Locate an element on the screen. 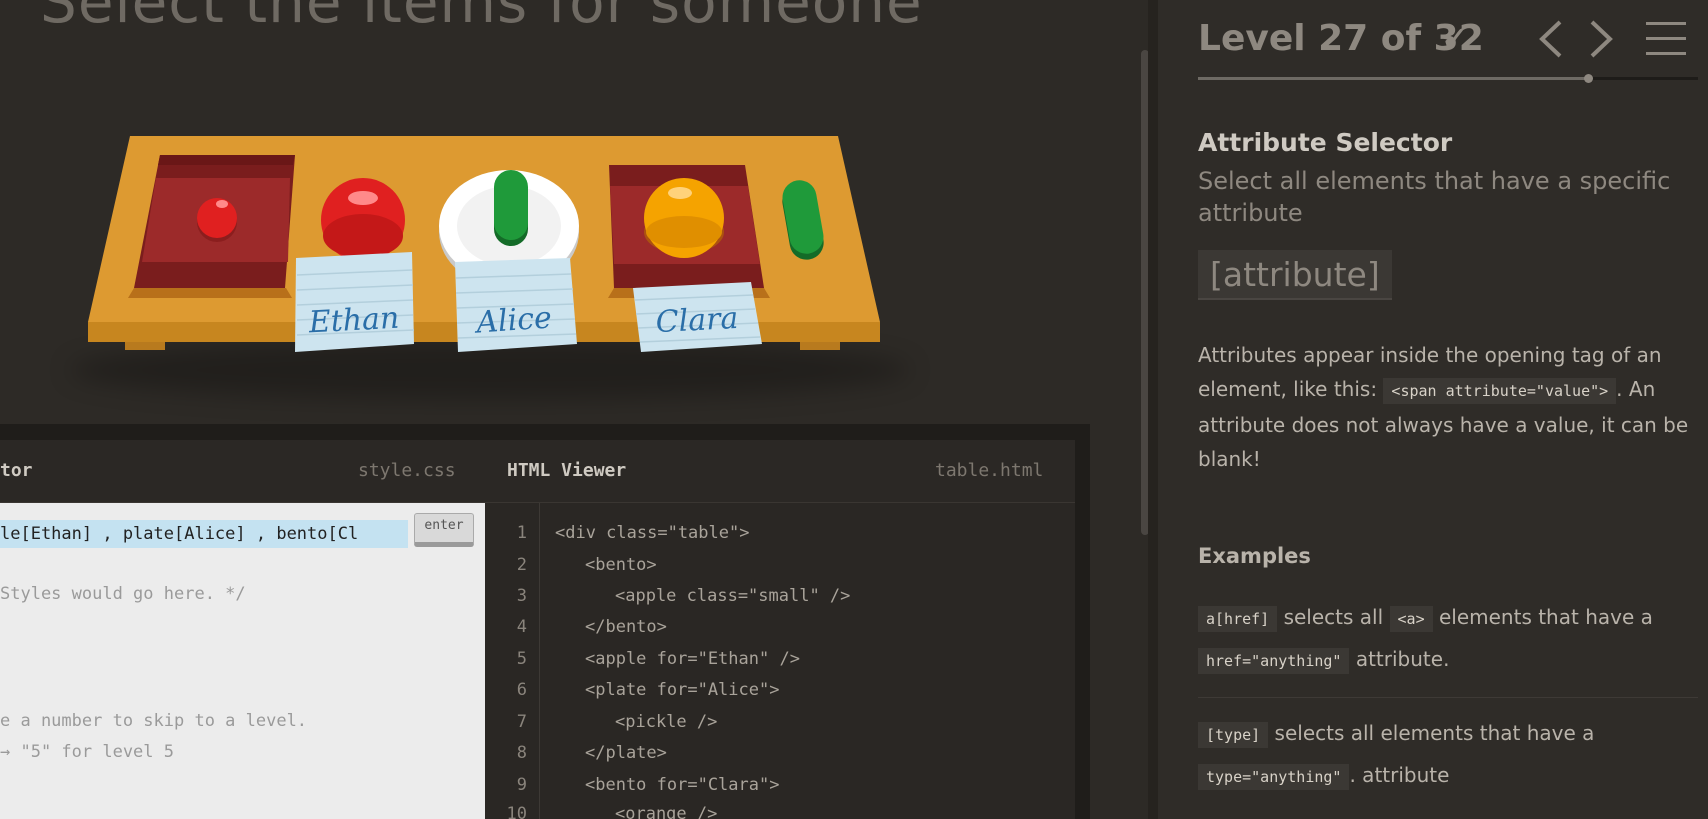 This screenshot has height=819, width=1708. css-selector-input: le[Ethan] , plate[Alice] , bento[Cl is located at coordinates (204, 534).